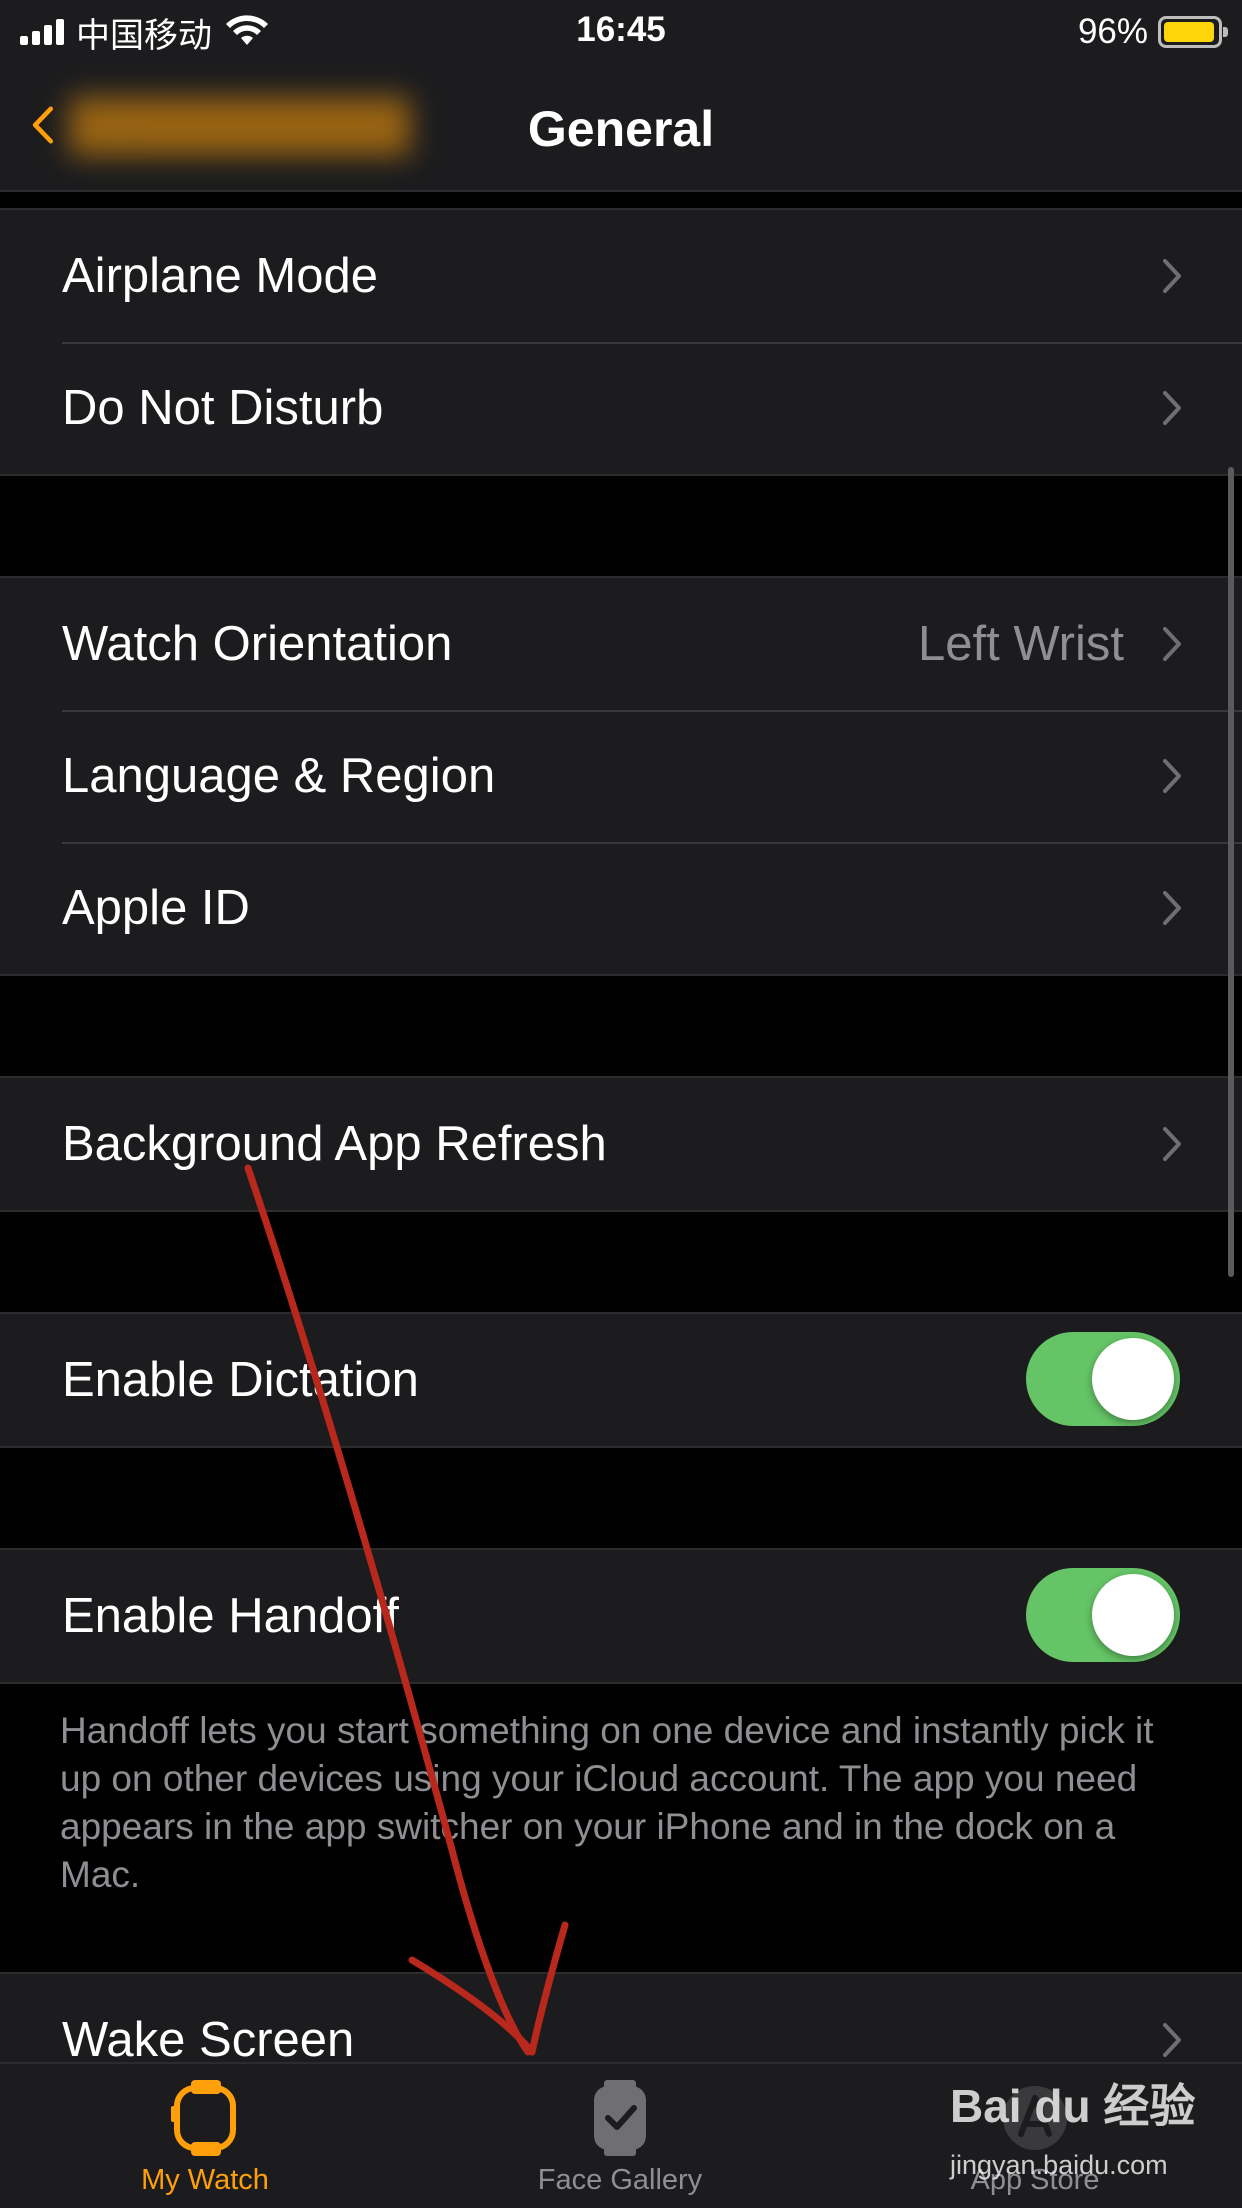 Image resolution: width=1242 pixels, height=2208 pixels. What do you see at coordinates (1189, 32) in the screenshot?
I see `battery-level-fill` at bounding box center [1189, 32].